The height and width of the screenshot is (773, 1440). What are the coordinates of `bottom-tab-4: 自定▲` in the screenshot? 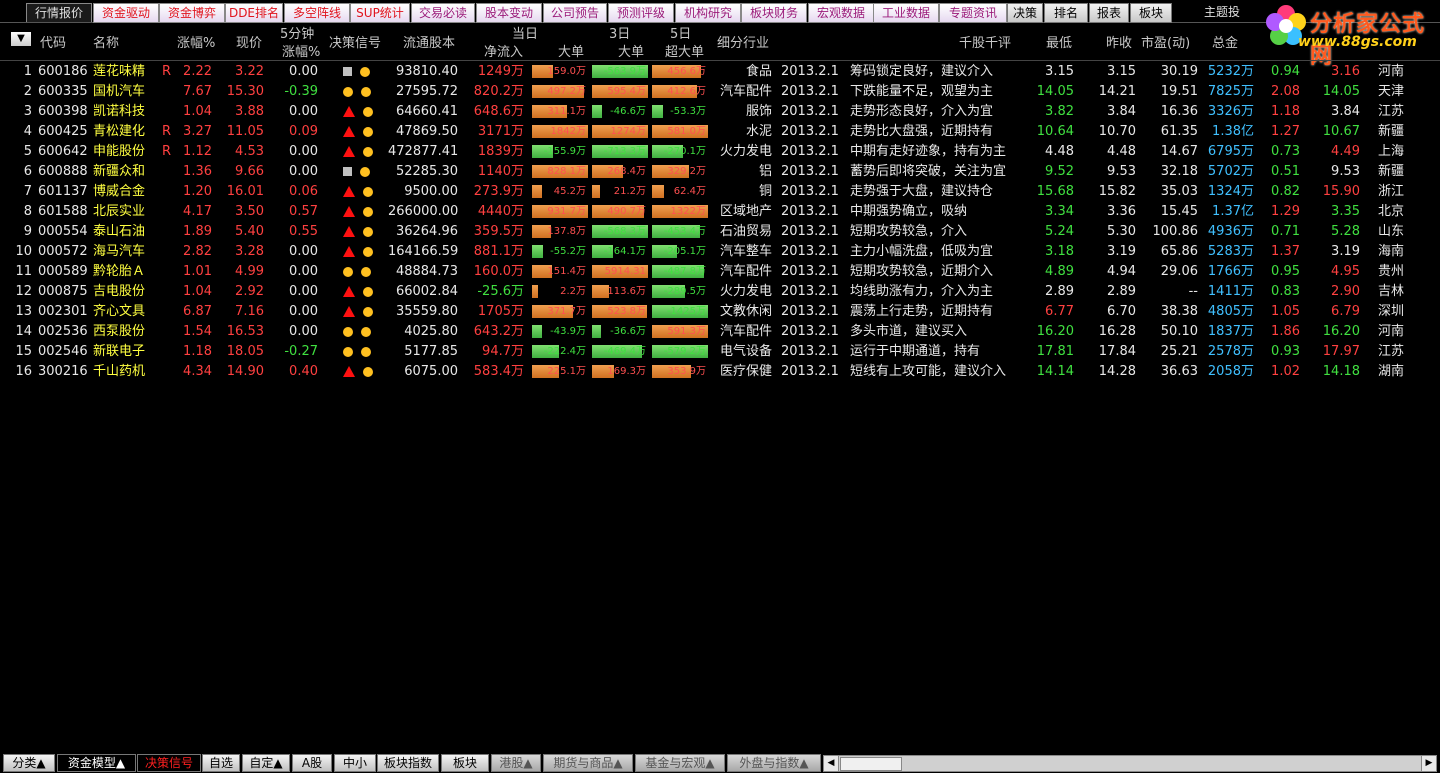 It's located at (266, 763).